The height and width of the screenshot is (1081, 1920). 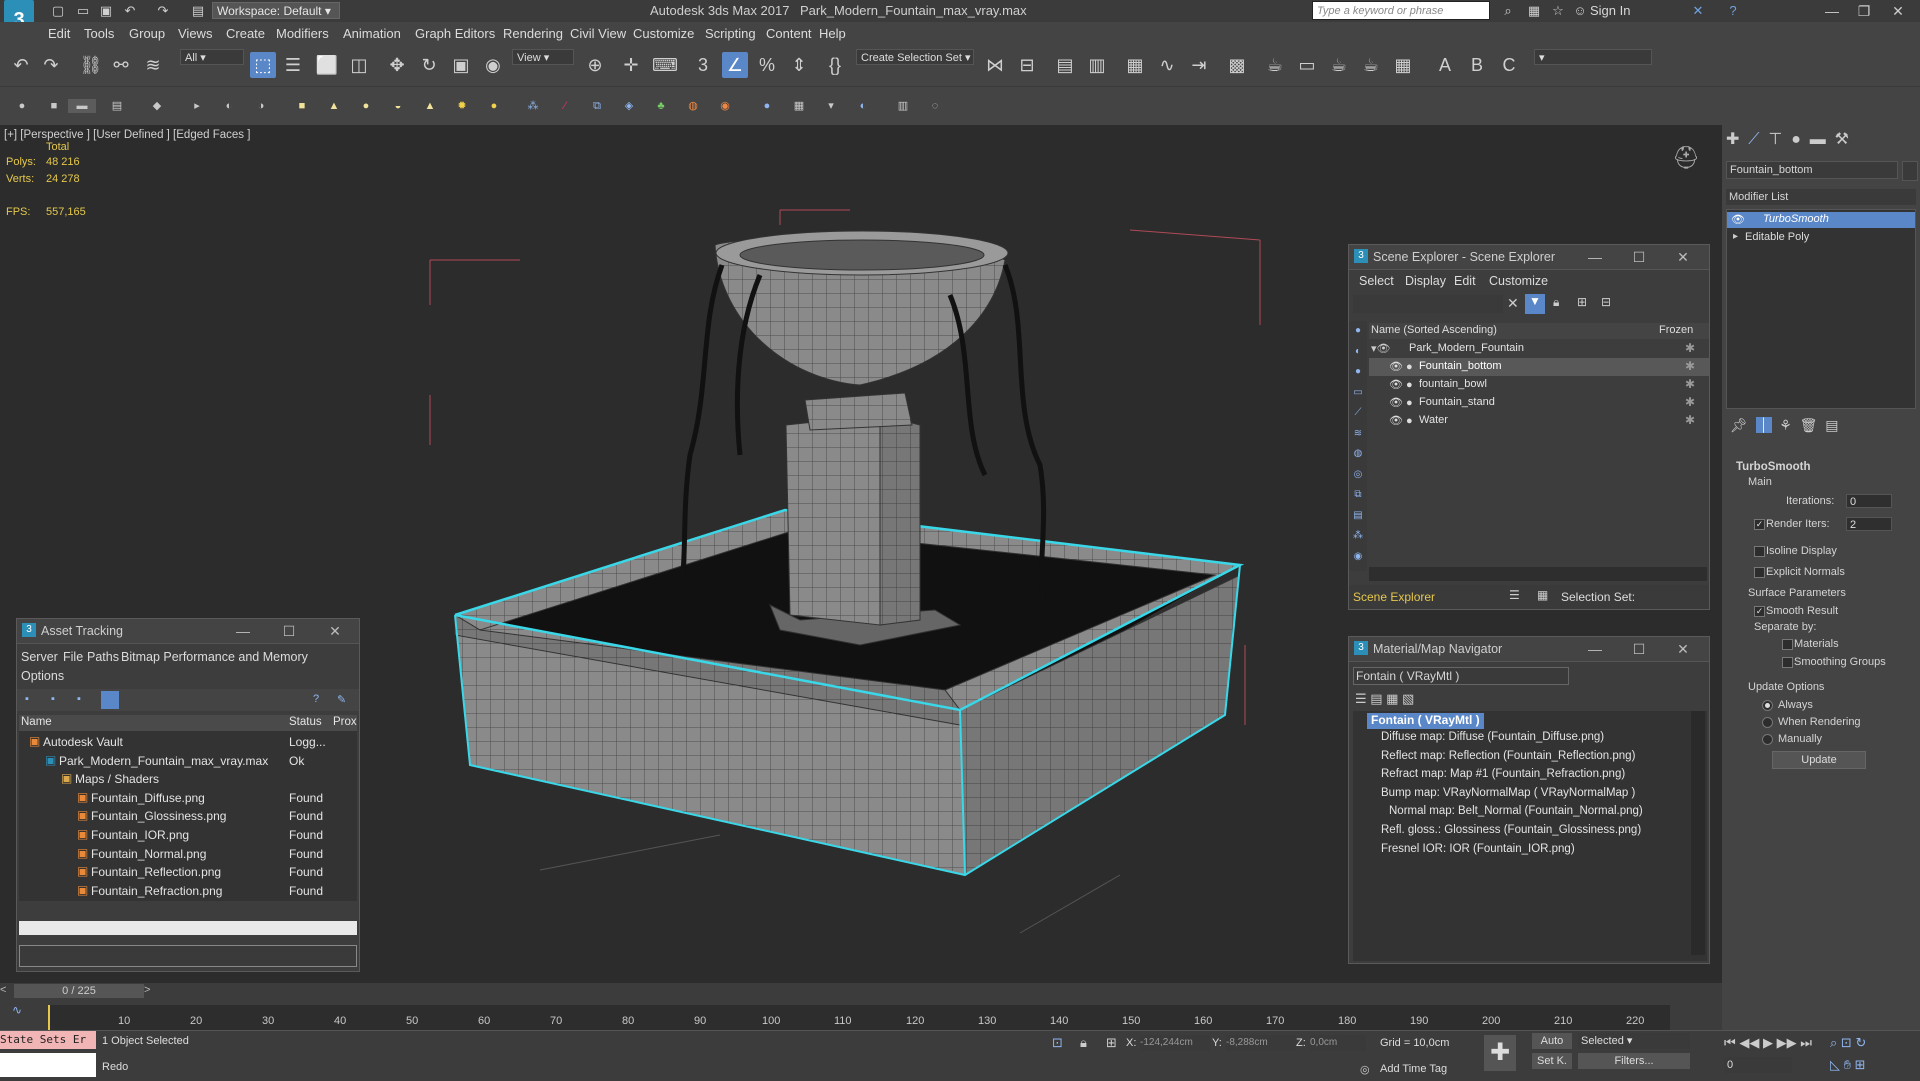 What do you see at coordinates (799, 65) in the screenshot?
I see `spinner-snap-icon: ⇕` at bounding box center [799, 65].